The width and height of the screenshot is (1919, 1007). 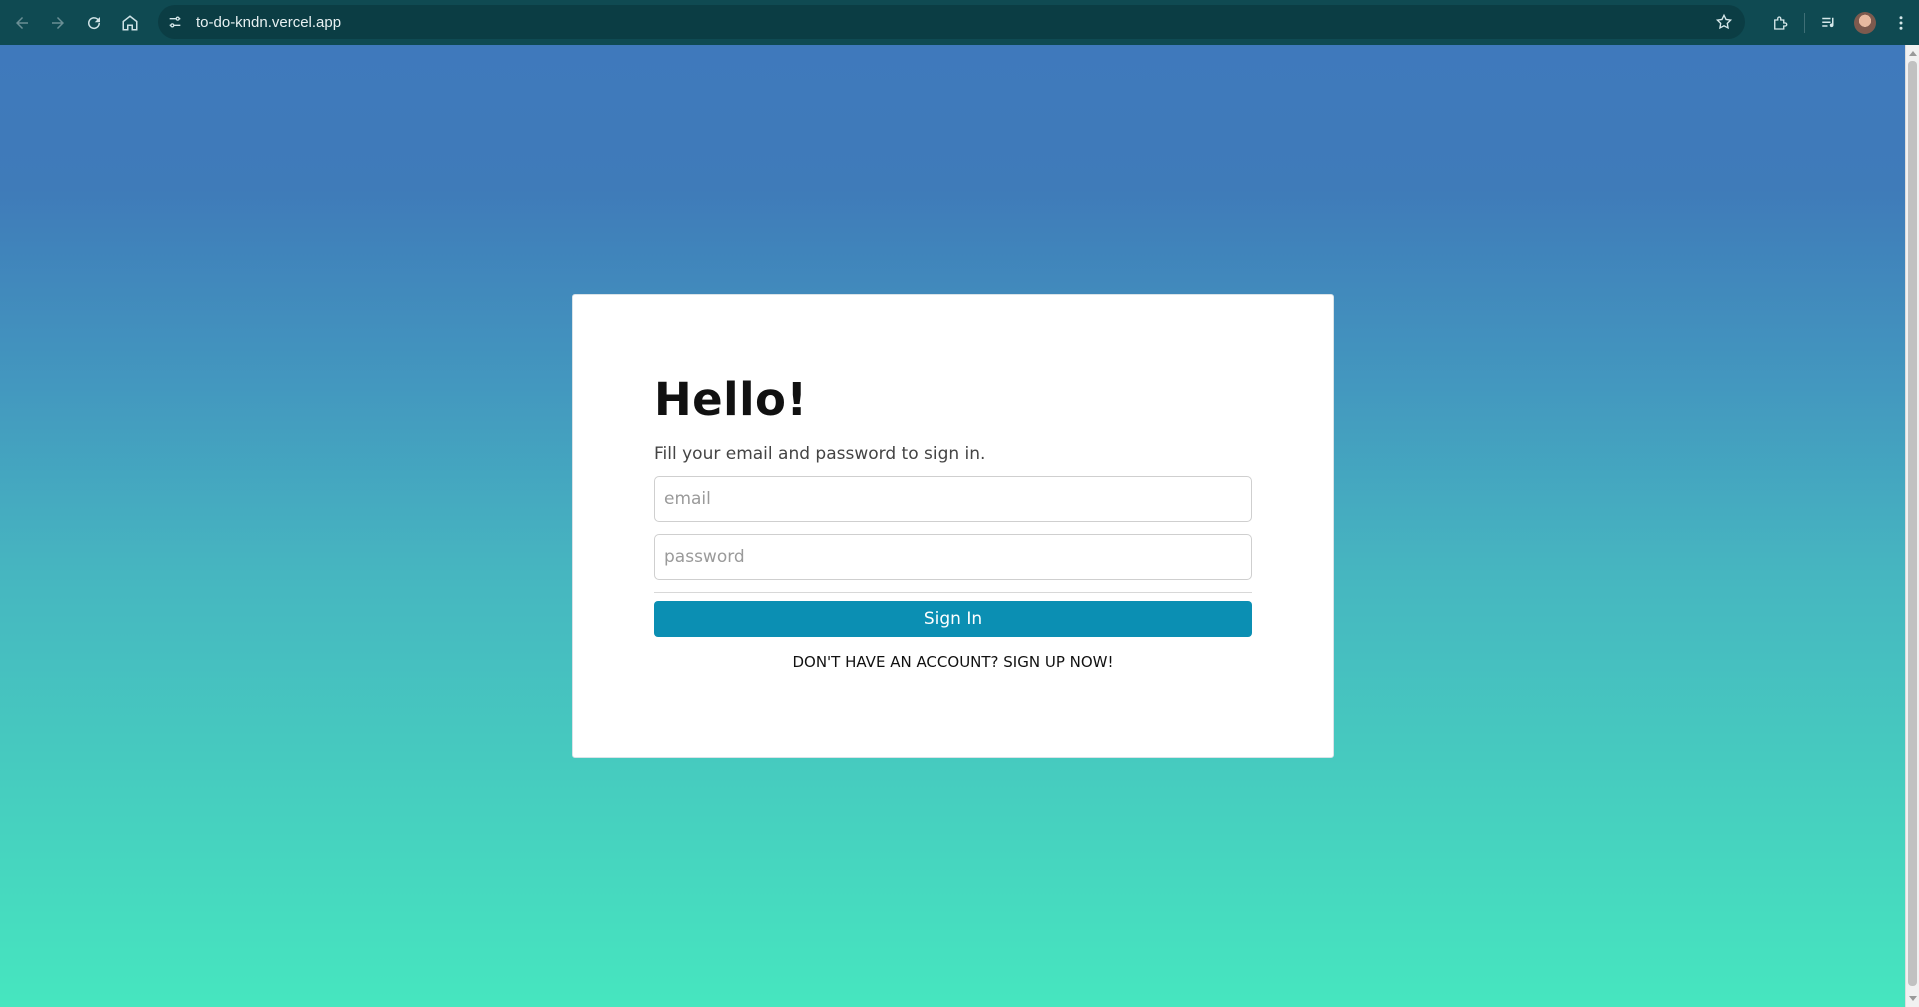 What do you see at coordinates (1724, 22) in the screenshot?
I see `star-icon` at bounding box center [1724, 22].